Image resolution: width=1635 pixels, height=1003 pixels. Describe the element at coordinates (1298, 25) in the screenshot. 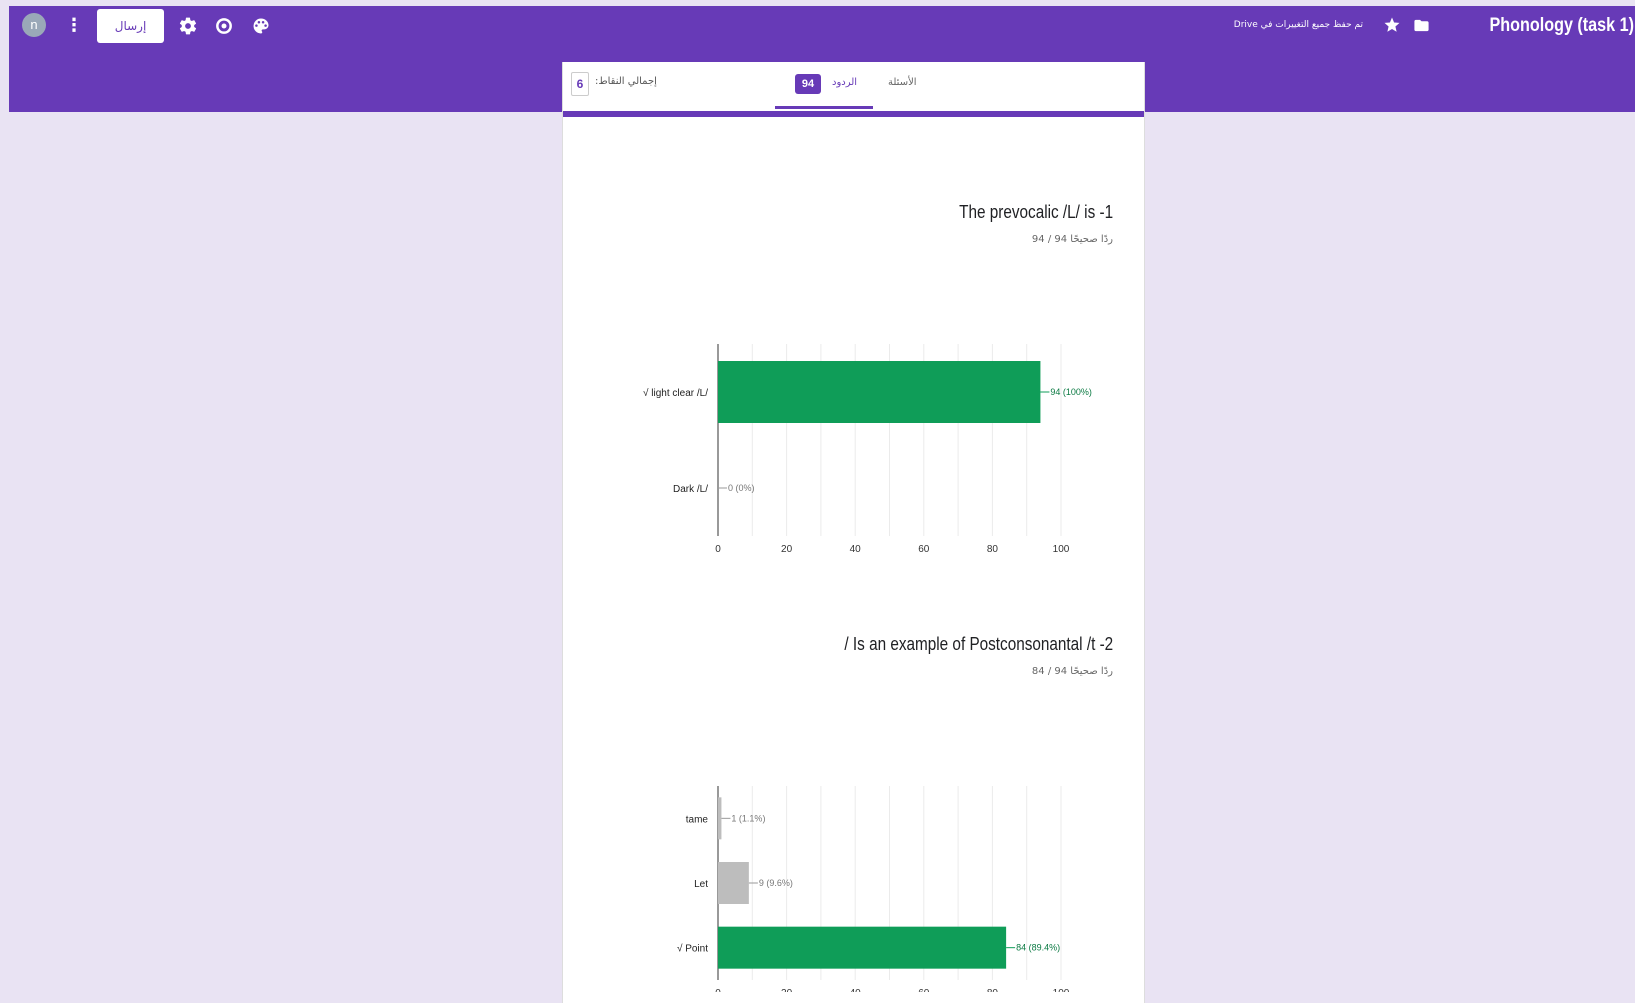

I see `saved-status: تم حفظ جميع التغييرات في Drive` at that location.